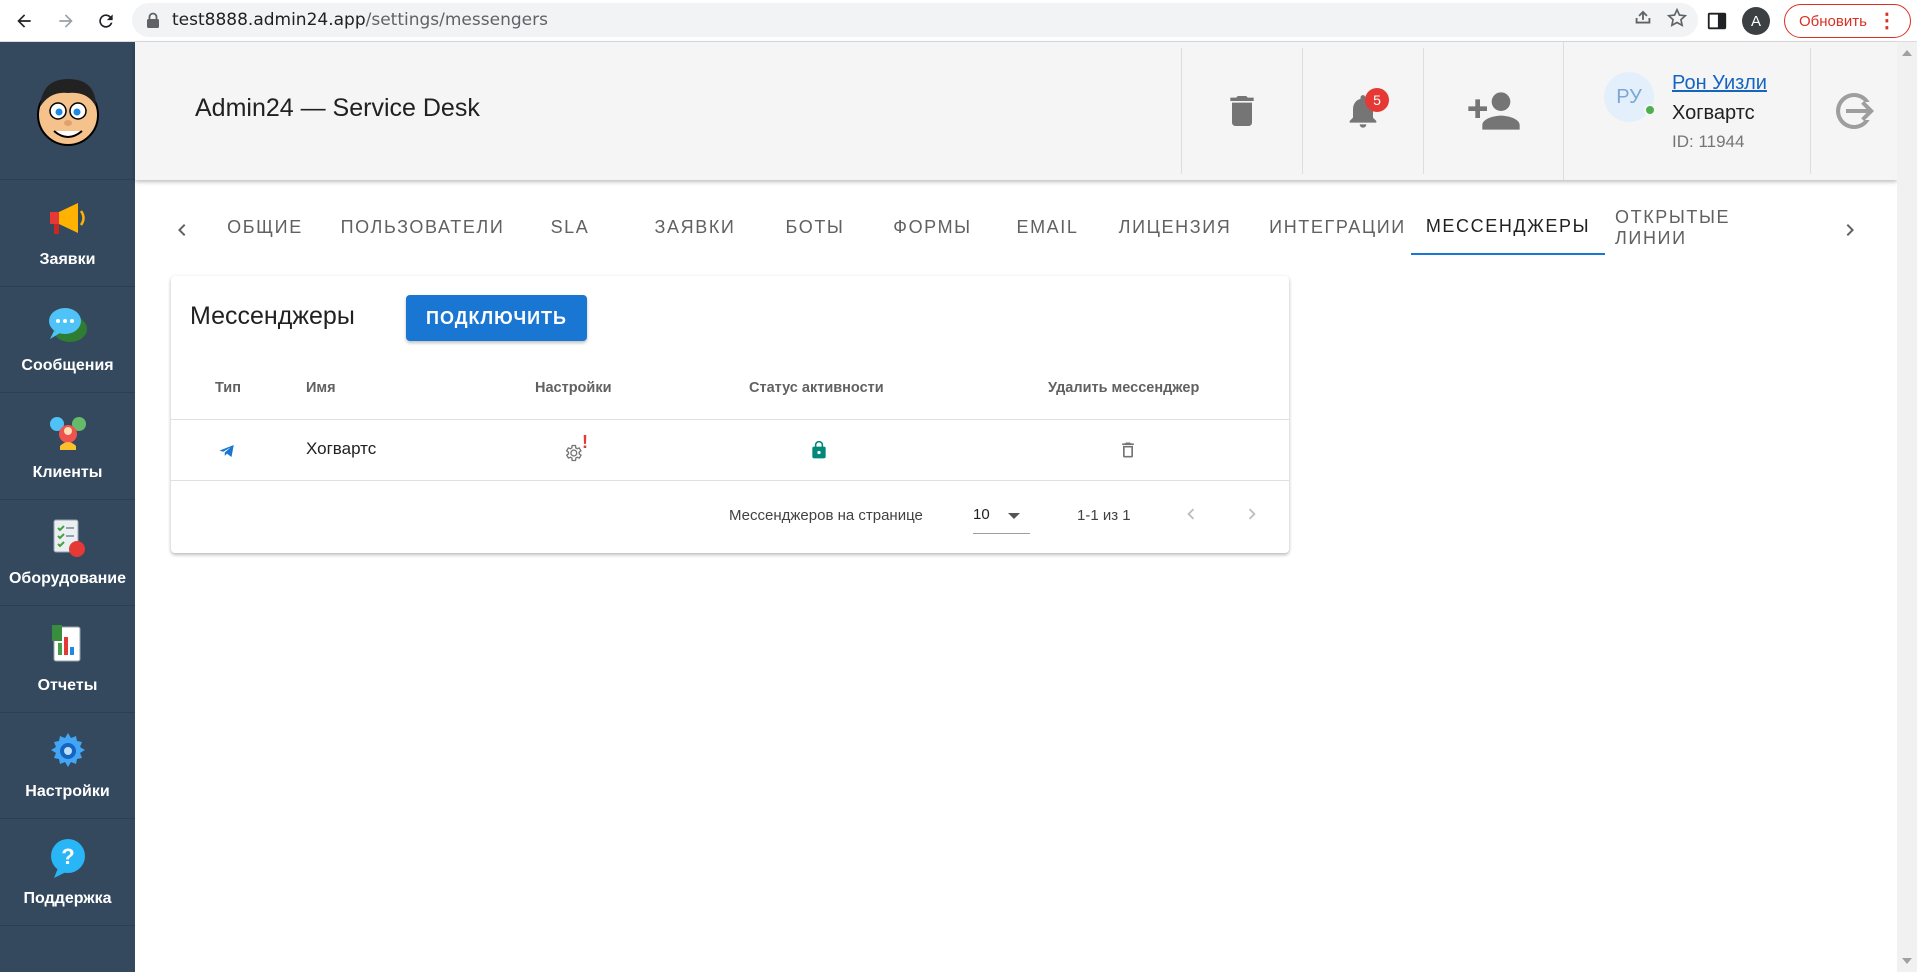 This screenshot has width=1917, height=972. Describe the element at coordinates (1014, 516) in the screenshot. I see `chevron-down-icon` at that location.